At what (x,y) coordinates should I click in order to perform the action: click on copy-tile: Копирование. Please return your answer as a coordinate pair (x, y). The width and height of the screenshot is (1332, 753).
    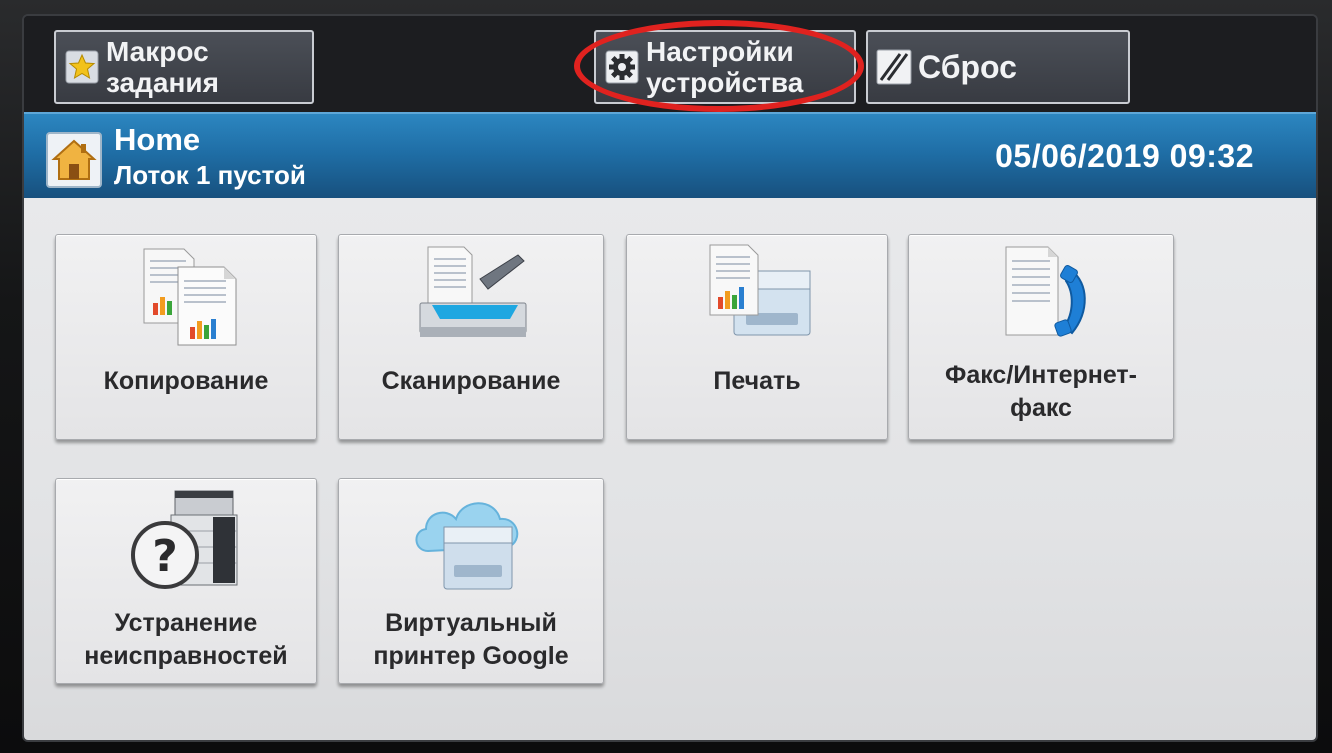
    Looking at the image, I should click on (186, 337).